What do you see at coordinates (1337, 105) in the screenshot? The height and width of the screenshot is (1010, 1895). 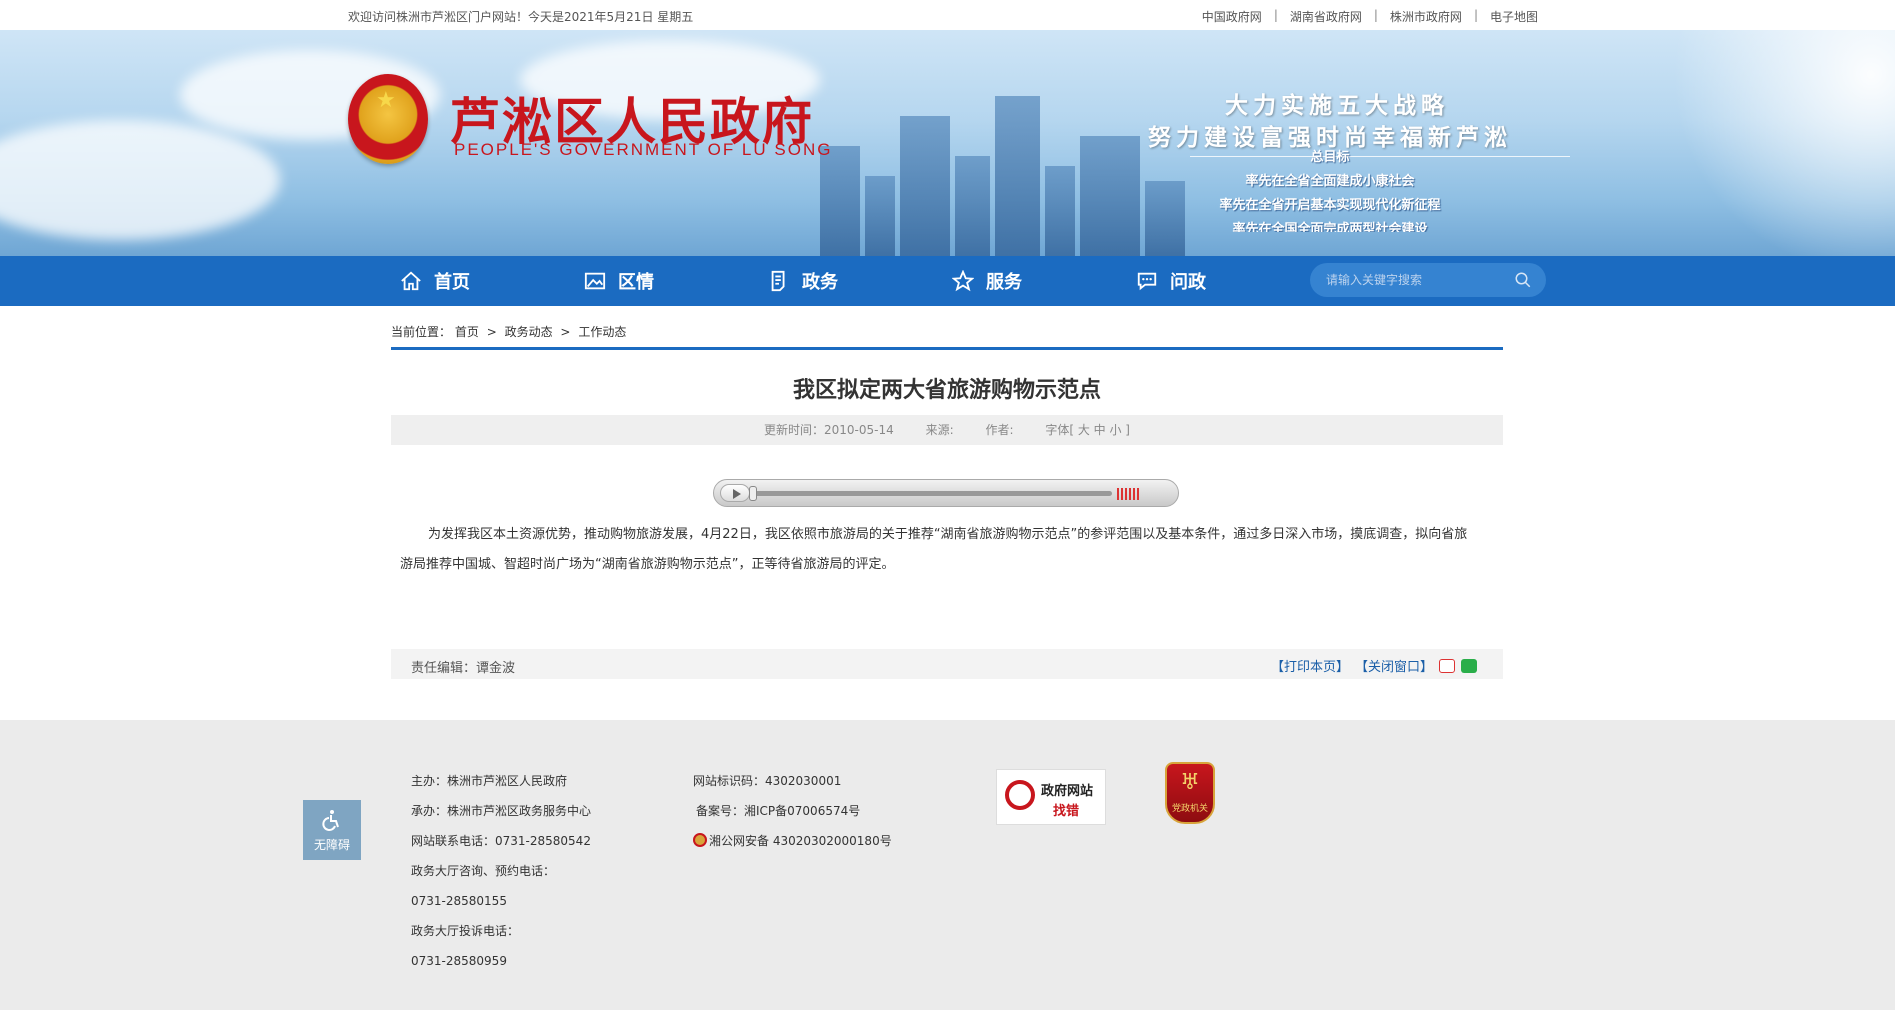 I see `slogan-line-1: 大力实施五大战略` at bounding box center [1337, 105].